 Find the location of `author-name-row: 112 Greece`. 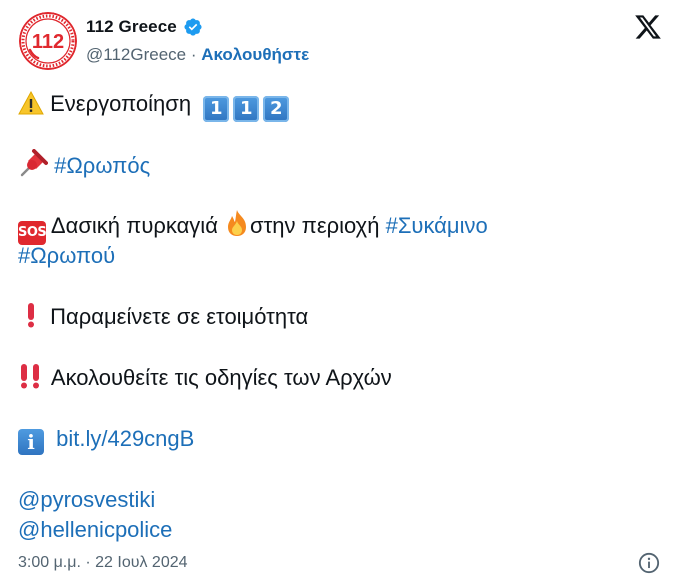

author-name-row: 112 Greece is located at coordinates (144, 27).